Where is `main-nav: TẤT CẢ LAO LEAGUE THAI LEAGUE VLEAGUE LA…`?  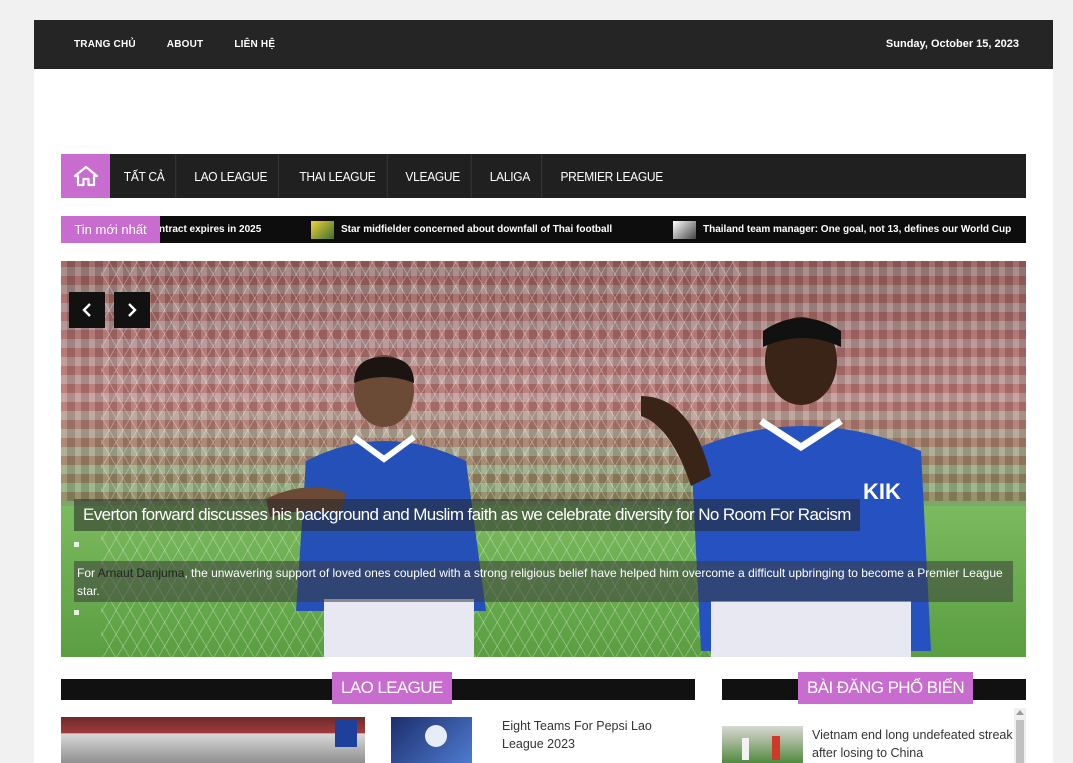
main-nav: TẤT CẢ LAO LEAGUE THAI LEAGUE VLEAGUE LA… is located at coordinates (543, 176).